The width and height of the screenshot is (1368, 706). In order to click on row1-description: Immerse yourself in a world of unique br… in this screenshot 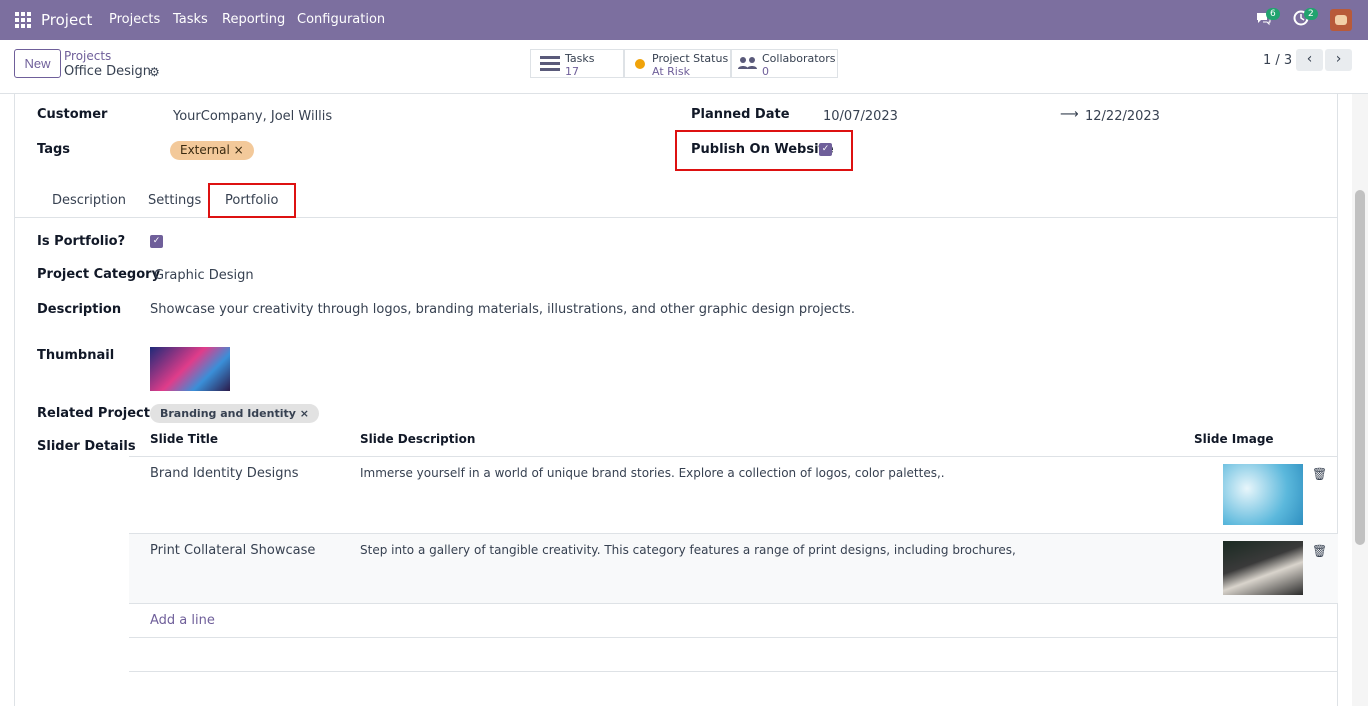, I will do `click(652, 473)`.